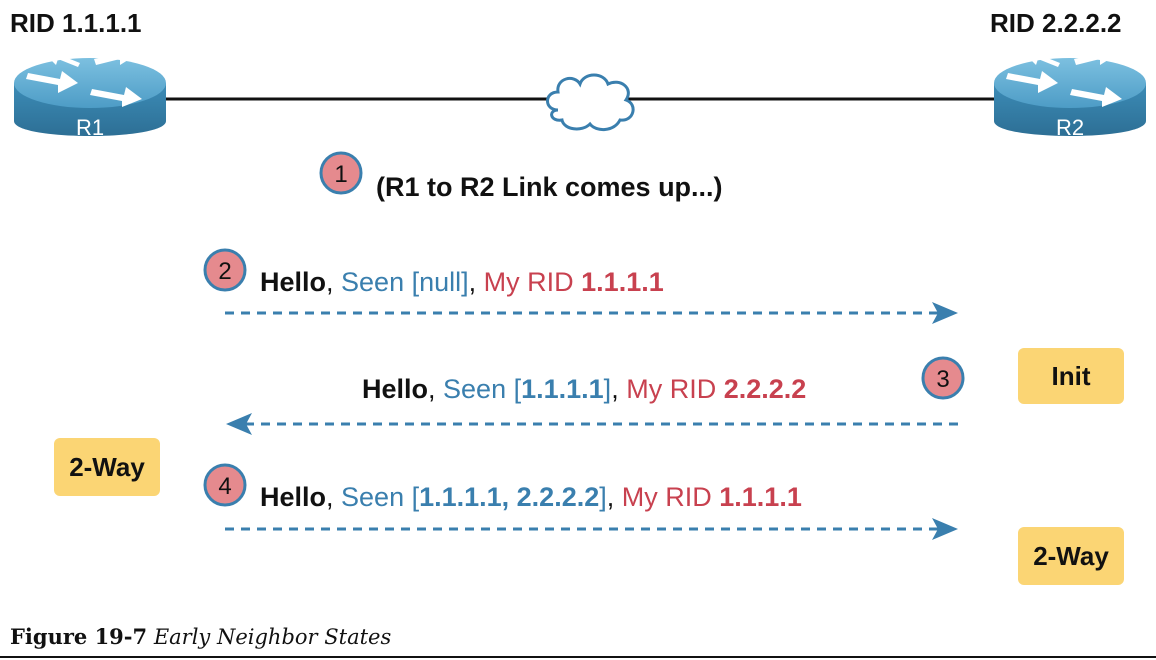  Describe the element at coordinates (509, 497) in the screenshot. I see `seen-value: 1.1.1.1, 2.2.2.2` at that location.